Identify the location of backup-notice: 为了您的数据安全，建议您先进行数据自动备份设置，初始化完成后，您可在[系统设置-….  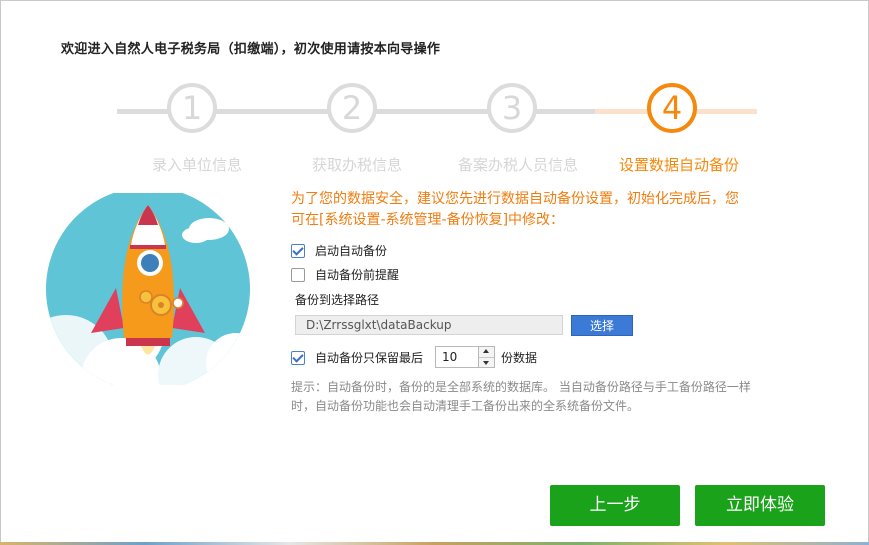
(515, 209).